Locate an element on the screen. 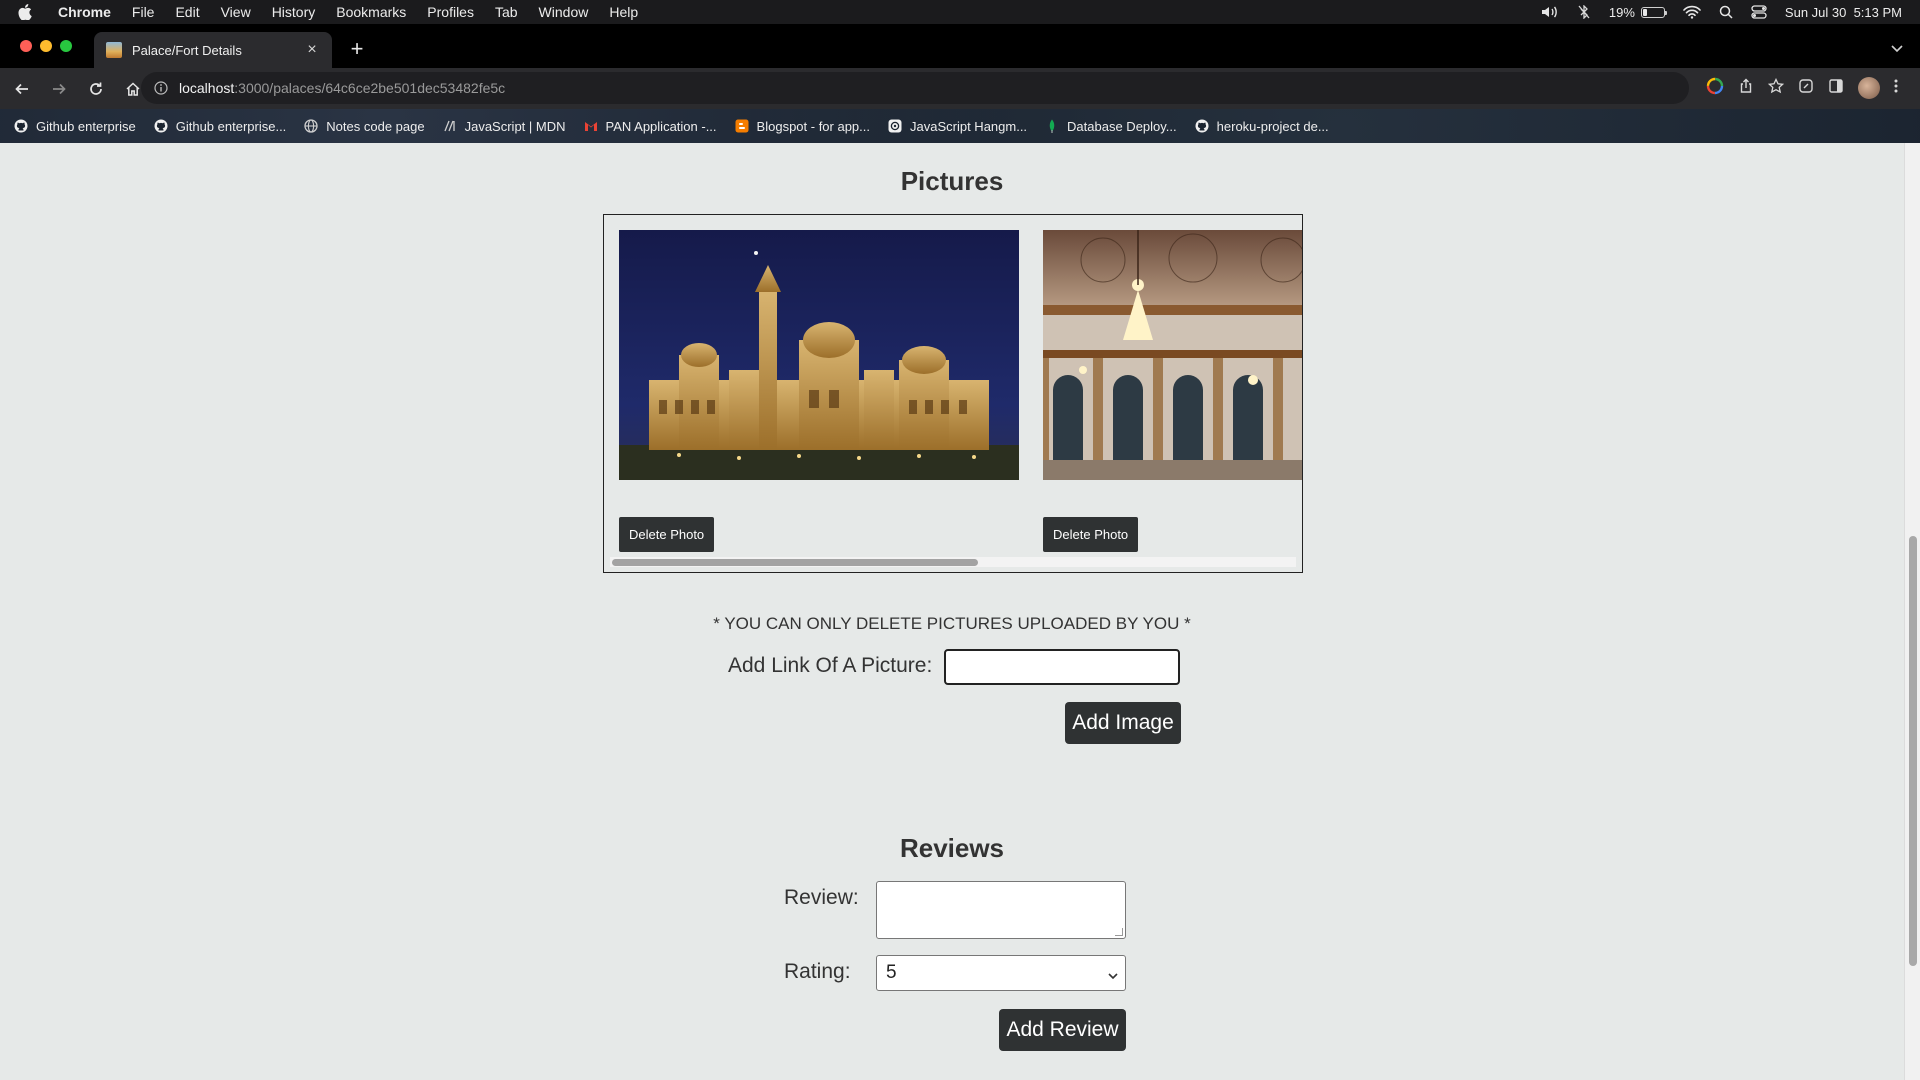  page-scrollbar is located at coordinates (1912, 611).